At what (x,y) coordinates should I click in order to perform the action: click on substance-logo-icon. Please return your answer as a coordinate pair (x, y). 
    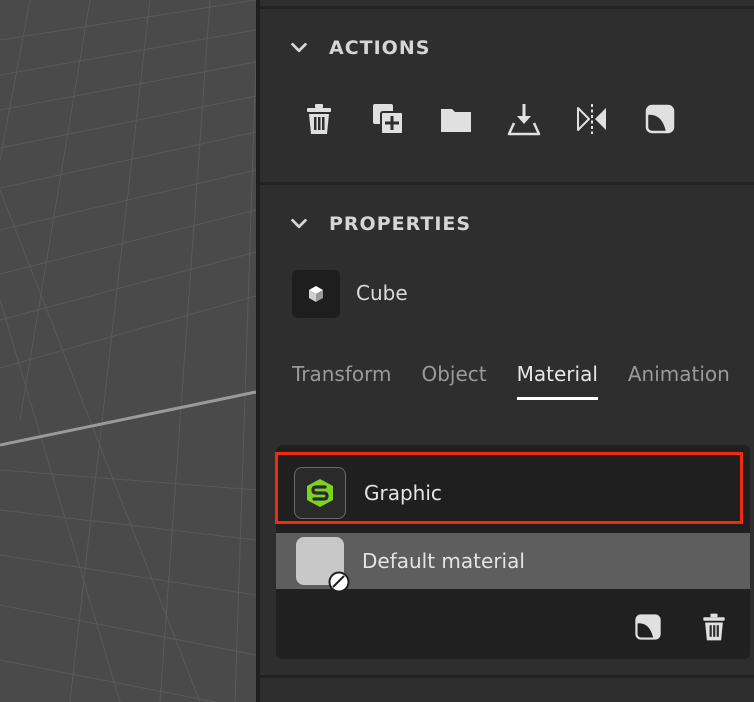
    Looking at the image, I should click on (320, 493).